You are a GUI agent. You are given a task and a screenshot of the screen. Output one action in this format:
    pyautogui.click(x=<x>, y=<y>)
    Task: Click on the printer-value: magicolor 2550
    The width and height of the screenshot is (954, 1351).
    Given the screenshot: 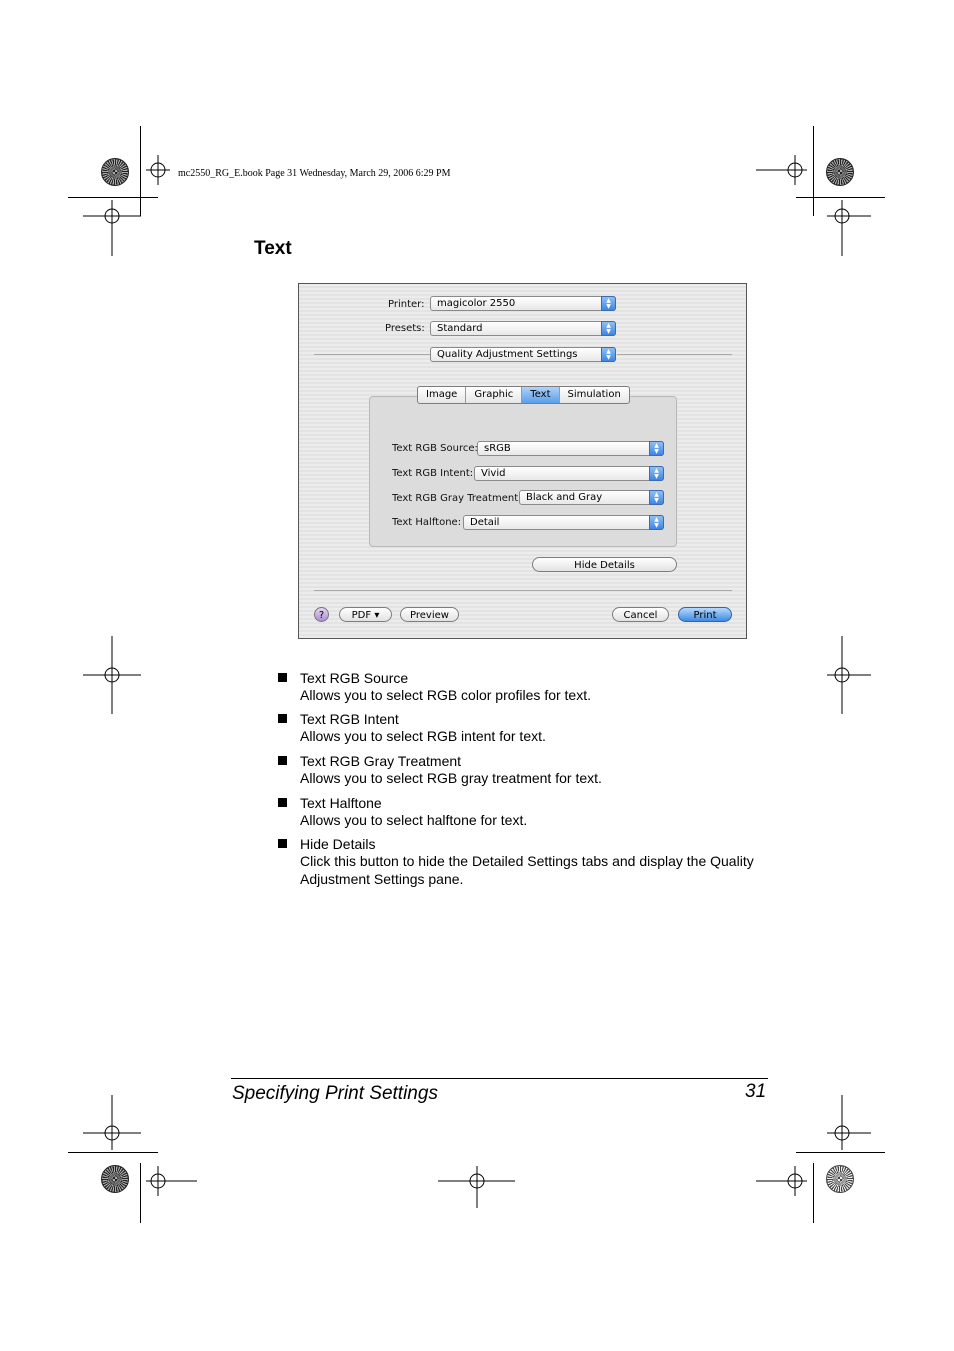 What is the action you would take?
    pyautogui.click(x=476, y=303)
    